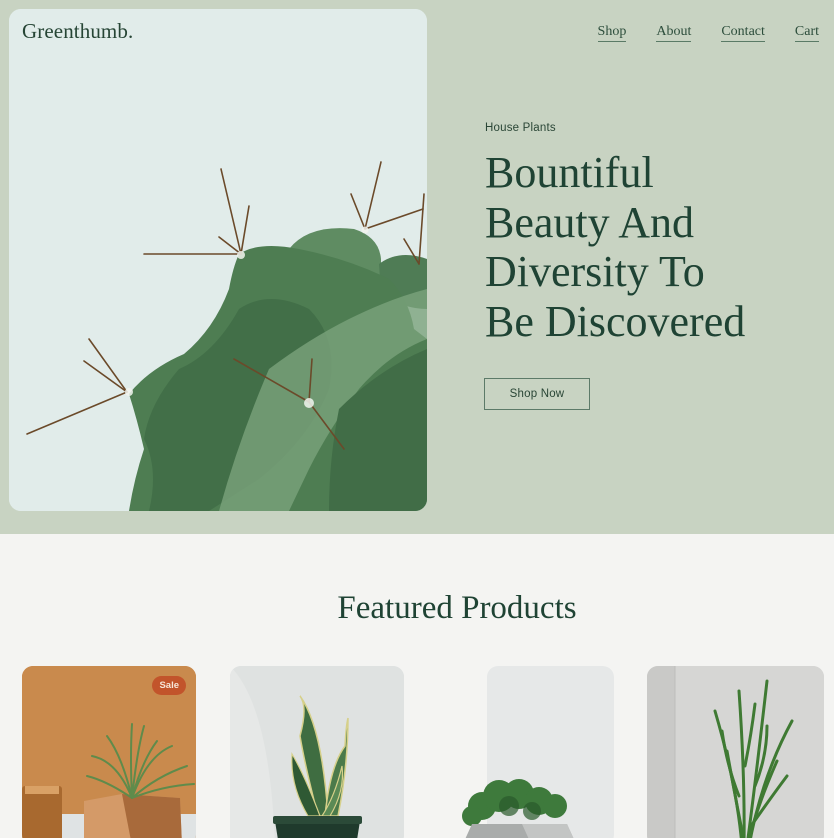  Describe the element at coordinates (77, 31) in the screenshot. I see `logo: Greenthumb.` at that location.